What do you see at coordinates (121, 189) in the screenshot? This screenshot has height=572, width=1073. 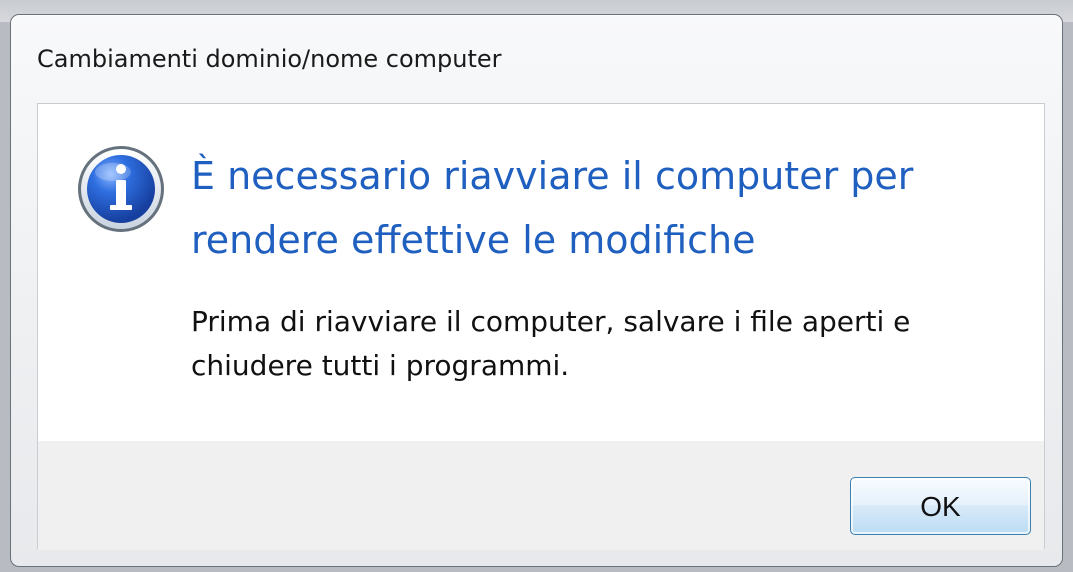 I see `info-icon` at bounding box center [121, 189].